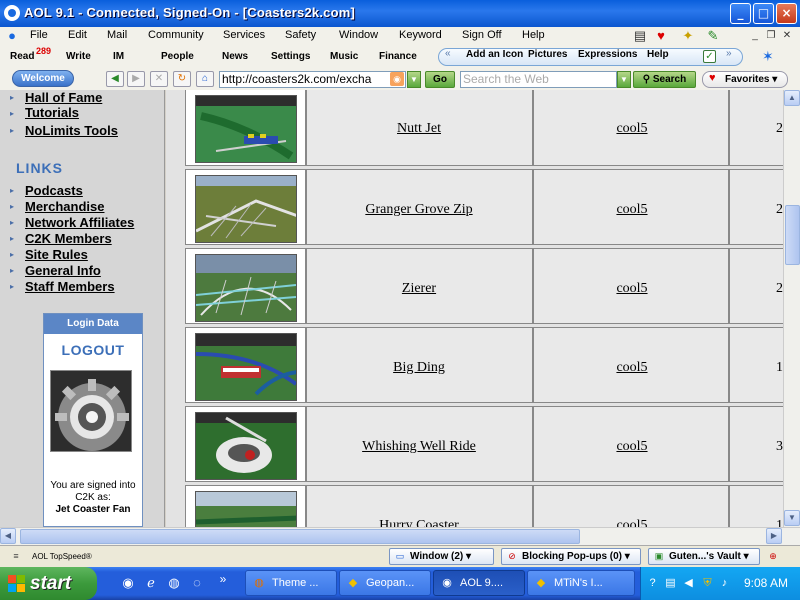  Describe the element at coordinates (176, 35) in the screenshot. I see `menu-community: Community` at that location.